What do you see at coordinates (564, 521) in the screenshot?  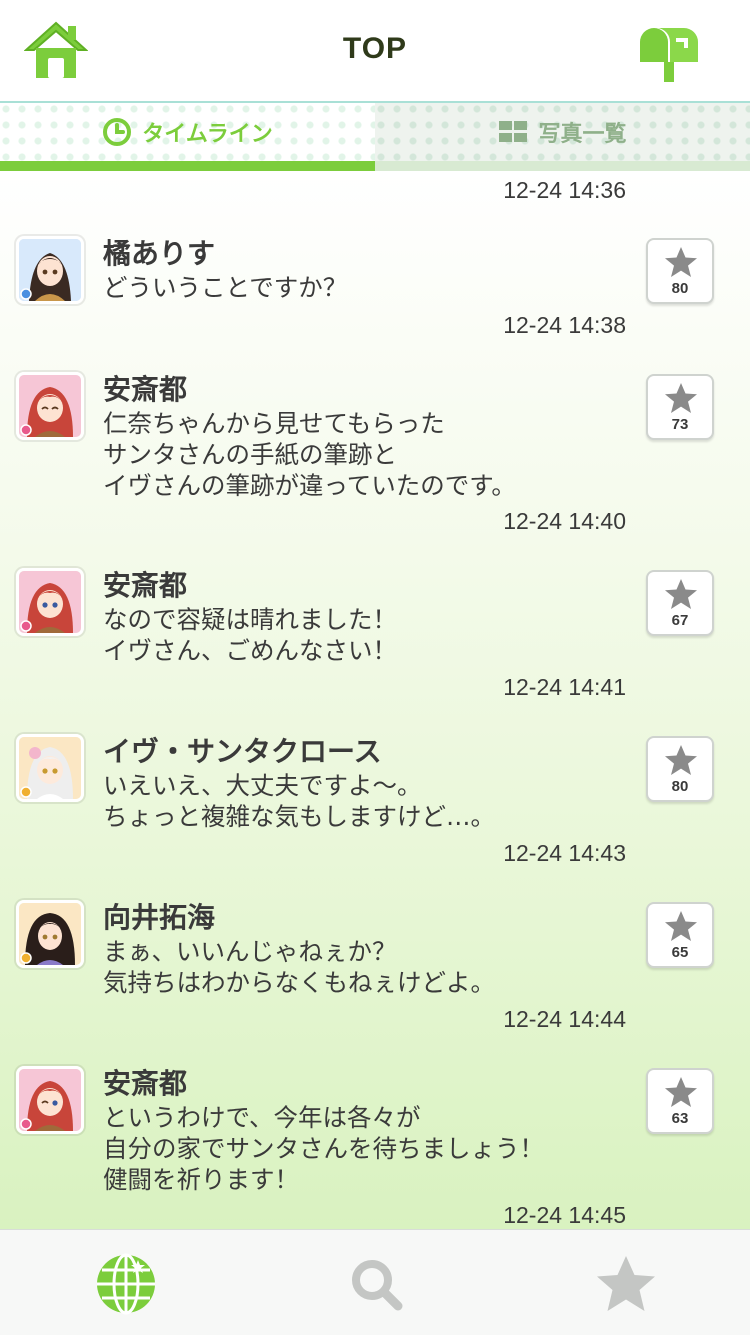 I see `timestamp: 12-24 14:40` at bounding box center [564, 521].